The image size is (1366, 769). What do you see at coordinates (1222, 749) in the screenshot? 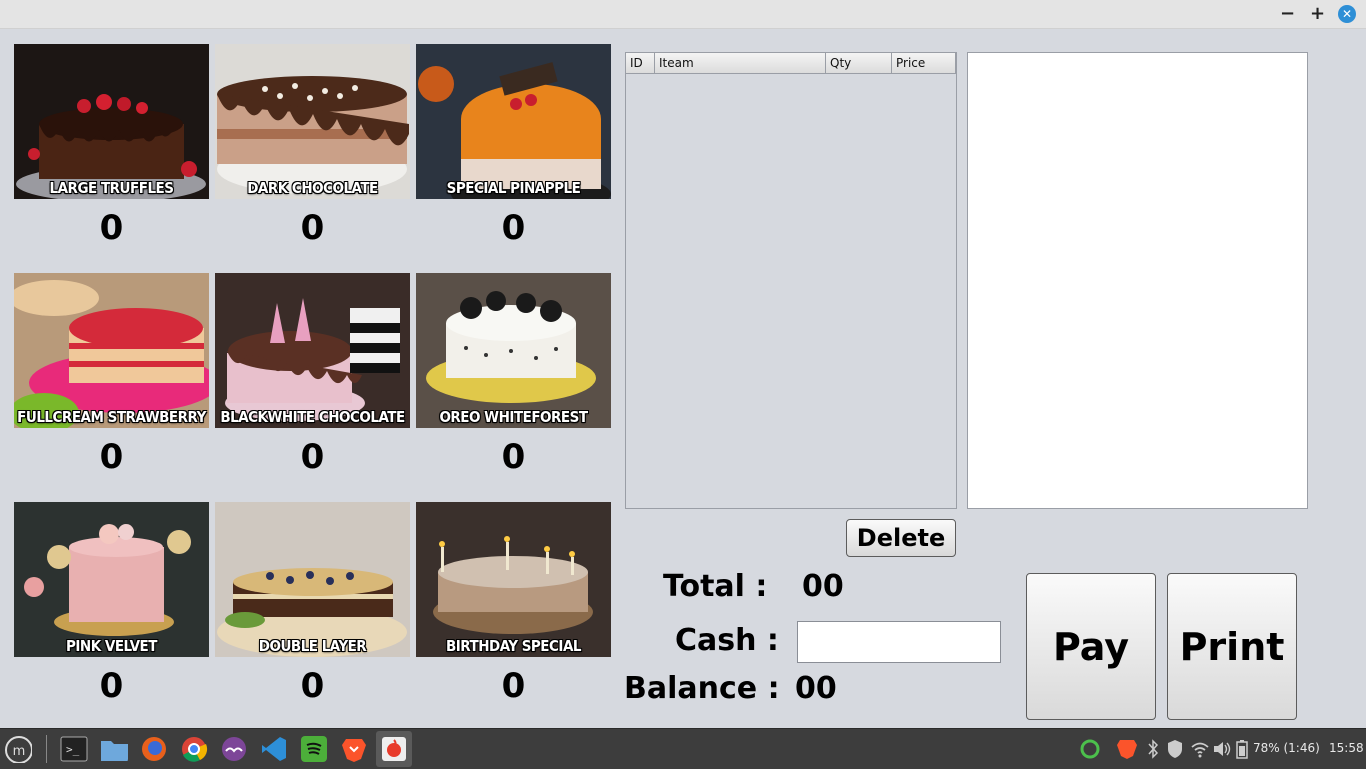
I see `volume-icon` at bounding box center [1222, 749].